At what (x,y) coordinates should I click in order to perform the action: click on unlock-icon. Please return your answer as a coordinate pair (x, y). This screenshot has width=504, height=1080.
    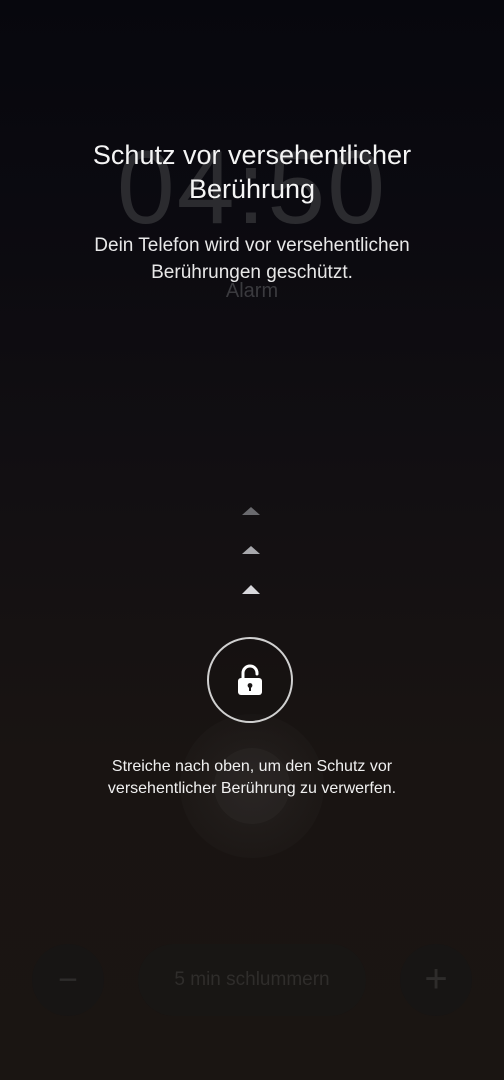
    Looking at the image, I should click on (250, 679).